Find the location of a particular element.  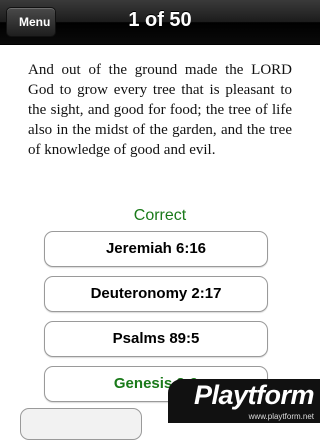

answer-button-psalms: Psalms 89:5 is located at coordinates (156, 339).